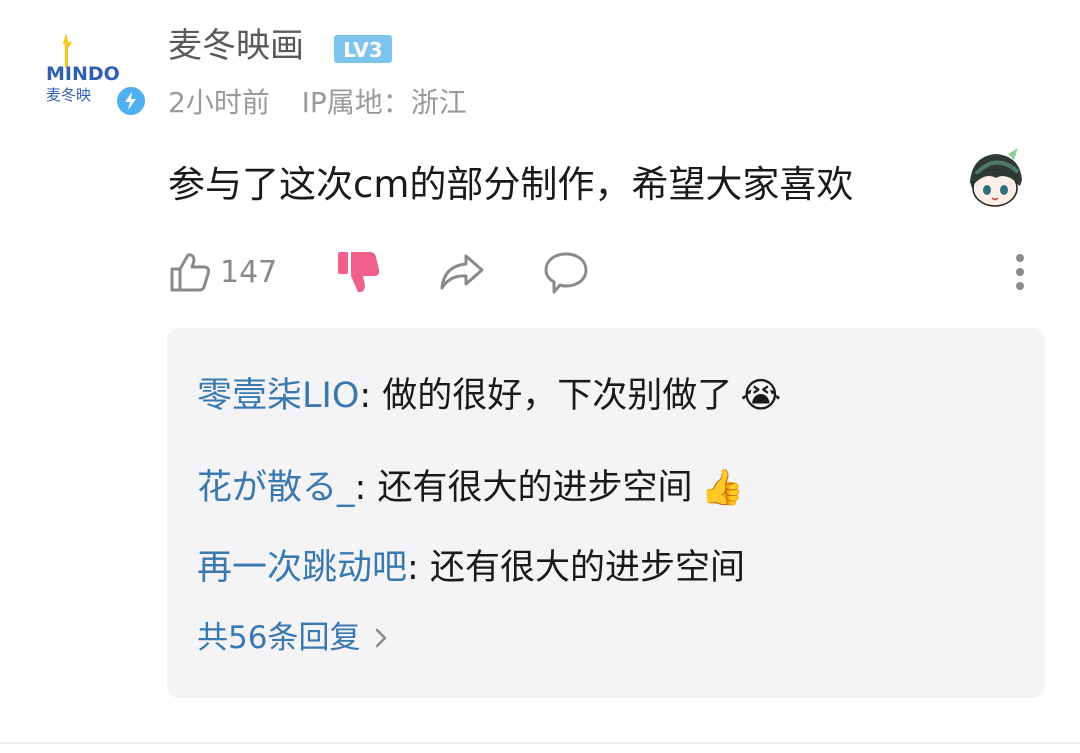 The image size is (1080, 753). I want to click on chevron-right-icon, so click(381, 638).